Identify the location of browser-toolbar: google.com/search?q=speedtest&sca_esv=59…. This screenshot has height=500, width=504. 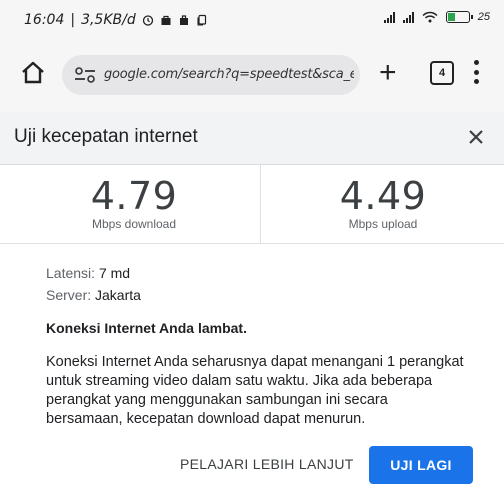
(252, 77).